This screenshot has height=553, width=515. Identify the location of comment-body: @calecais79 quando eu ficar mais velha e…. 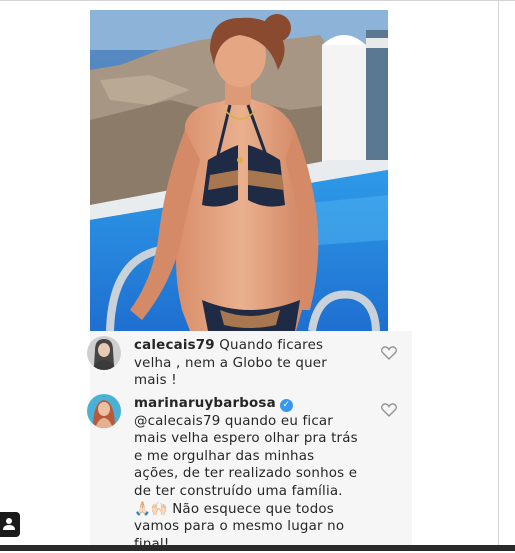
(246, 482).